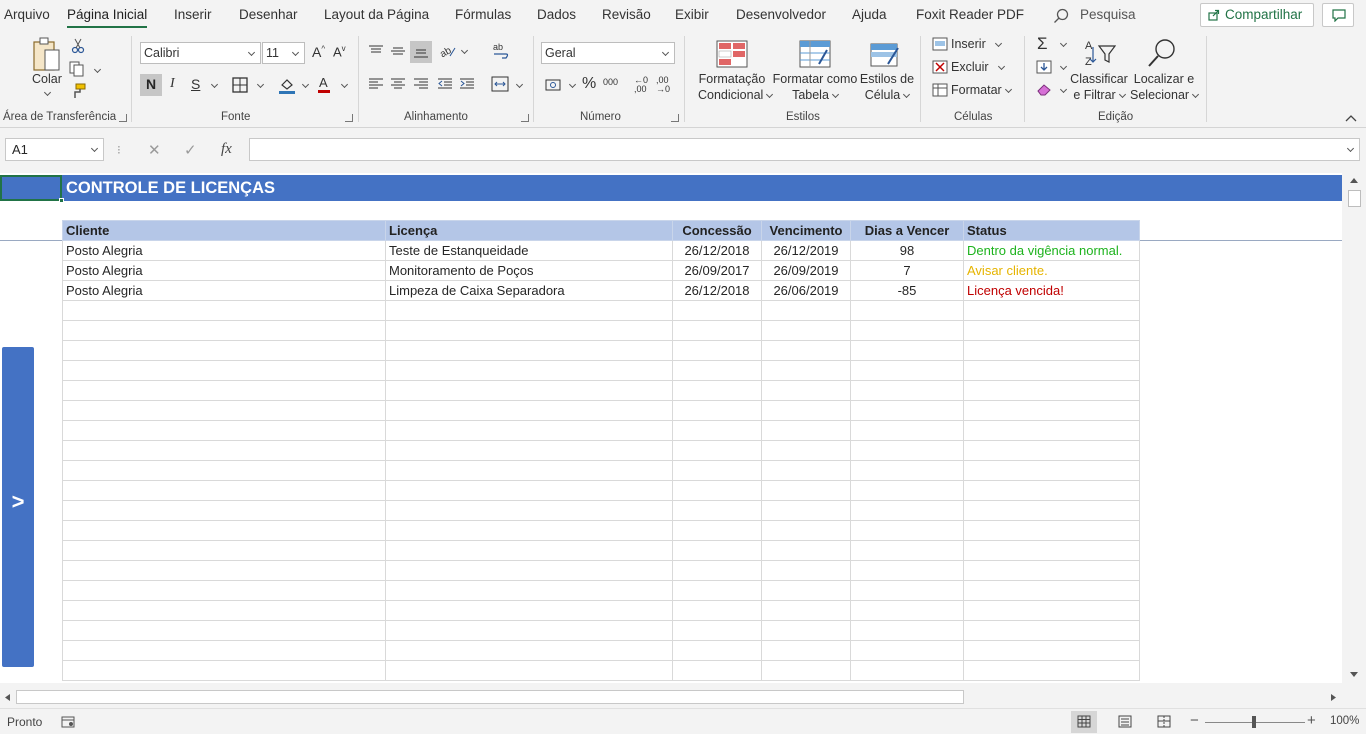 The width and height of the screenshot is (1366, 734). What do you see at coordinates (1354, 674) in the screenshot?
I see `scroll-down-icon` at bounding box center [1354, 674].